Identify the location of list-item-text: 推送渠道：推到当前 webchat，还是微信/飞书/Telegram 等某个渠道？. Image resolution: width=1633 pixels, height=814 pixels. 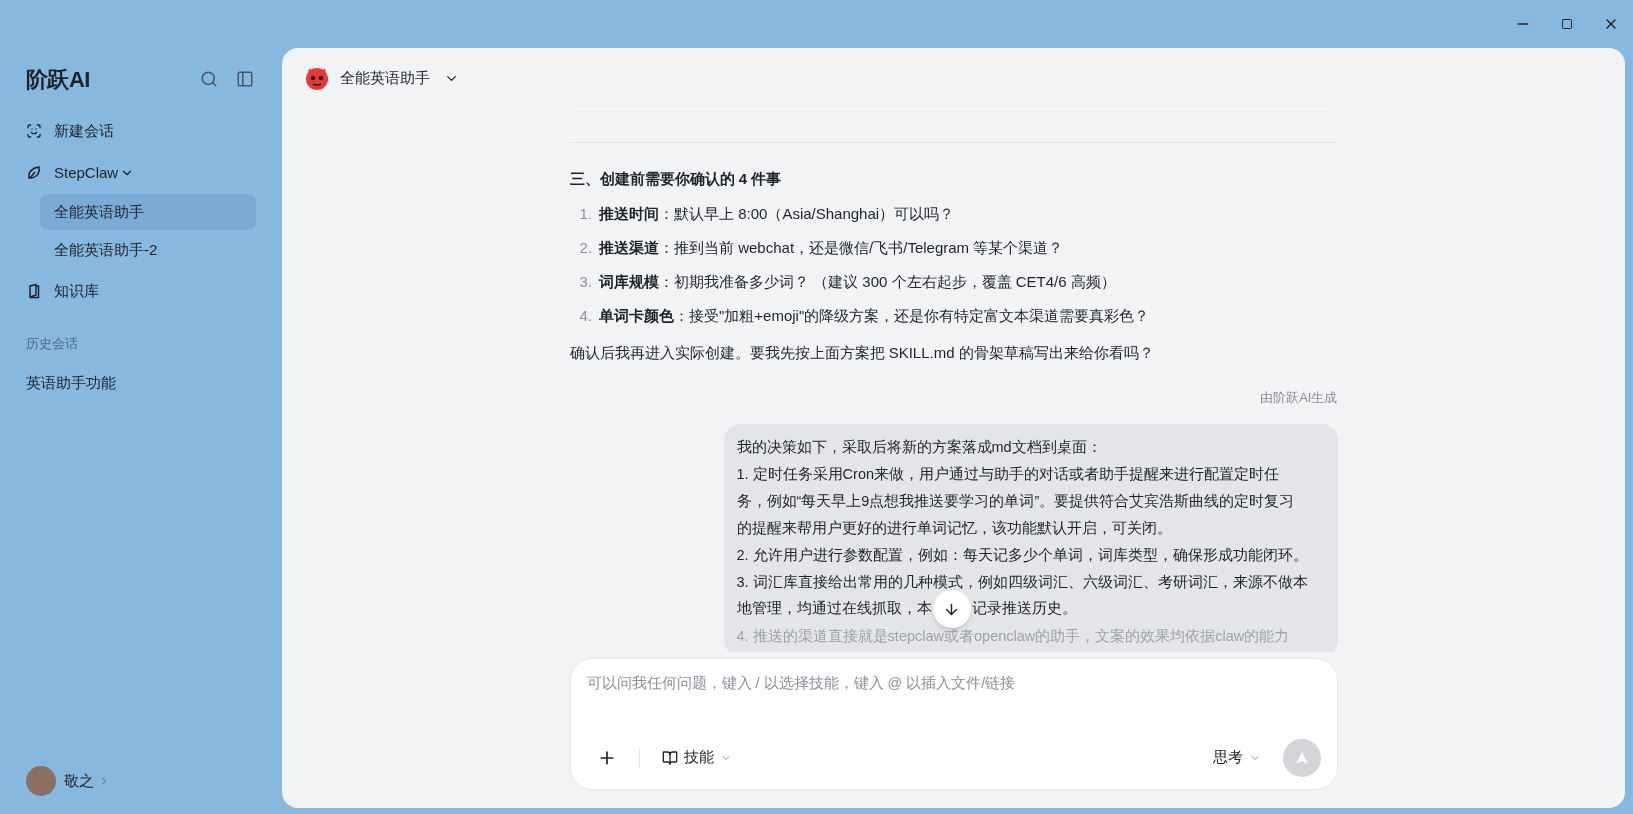
(831, 248).